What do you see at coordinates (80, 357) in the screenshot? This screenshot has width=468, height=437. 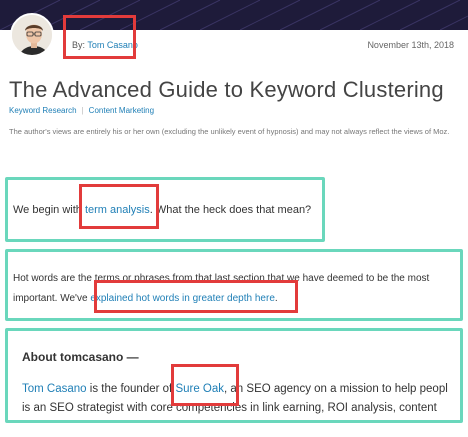 I see `about-author-heading: About tomcasano —` at bounding box center [80, 357].